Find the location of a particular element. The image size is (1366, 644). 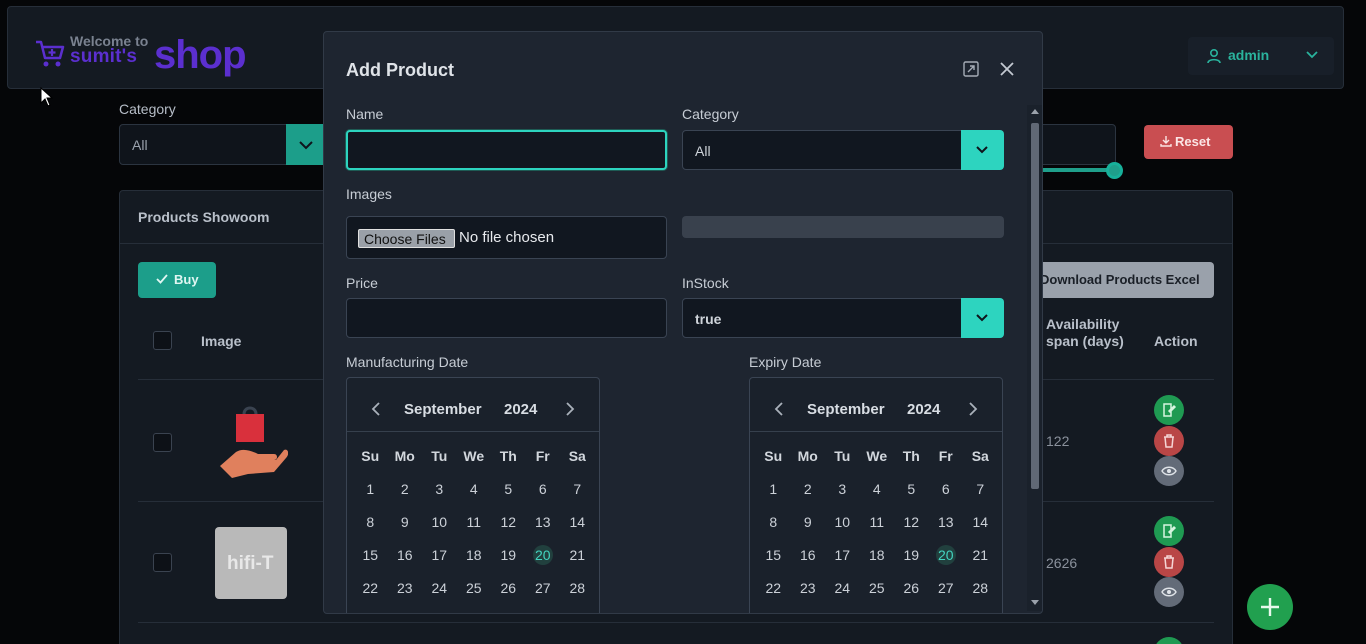

user-menu-button: admin is located at coordinates (1261, 56).